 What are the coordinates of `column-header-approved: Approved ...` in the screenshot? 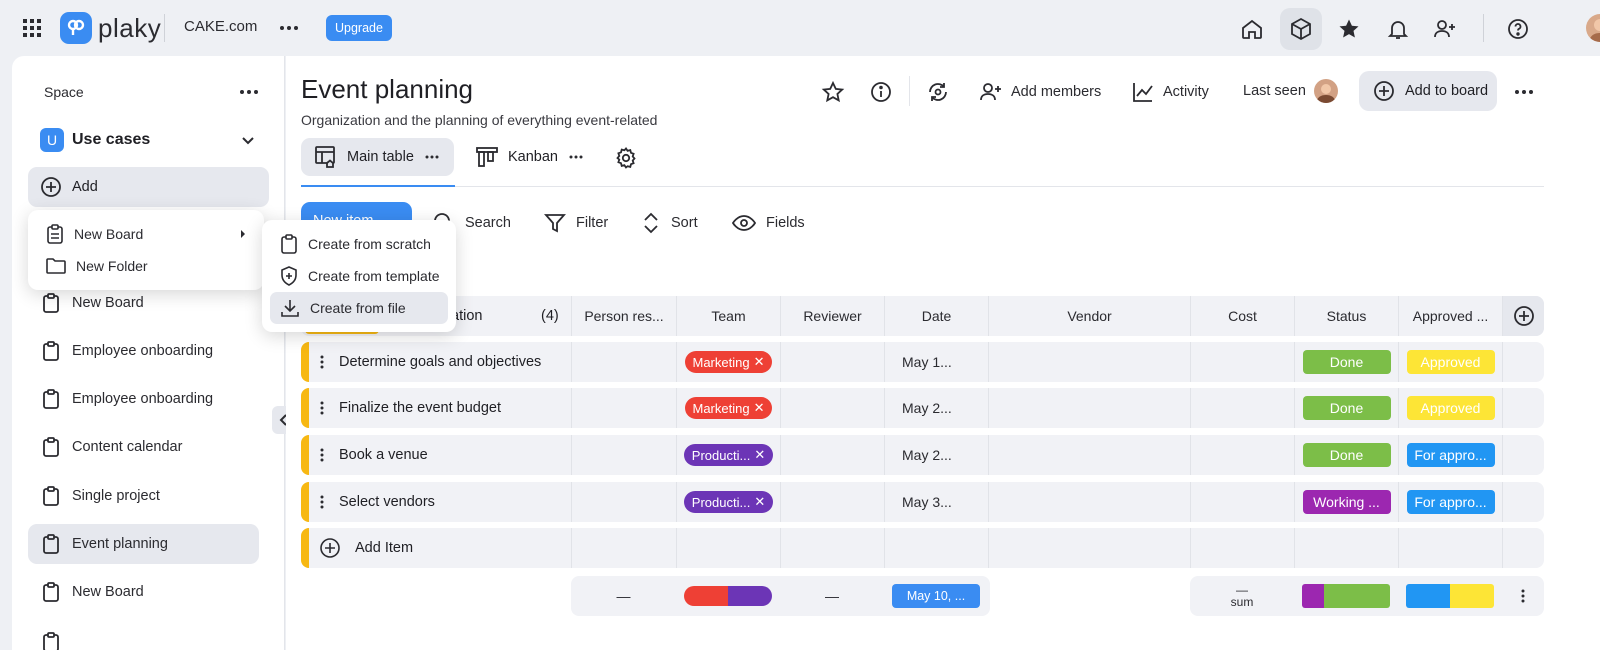 It's located at (1450, 316).